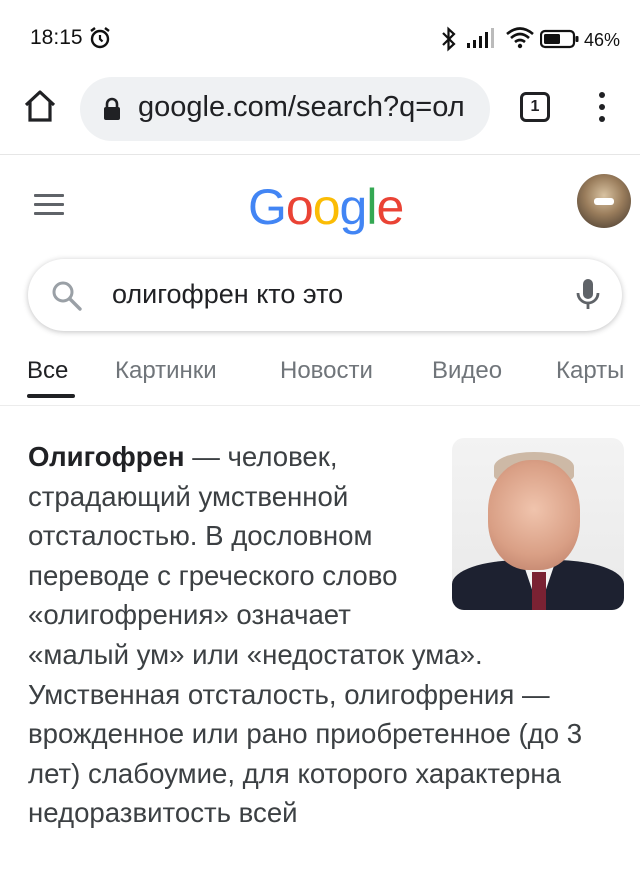 Image resolution: width=640 pixels, height=877 pixels. What do you see at coordinates (520, 38) in the screenshot?
I see `wifi-icon` at bounding box center [520, 38].